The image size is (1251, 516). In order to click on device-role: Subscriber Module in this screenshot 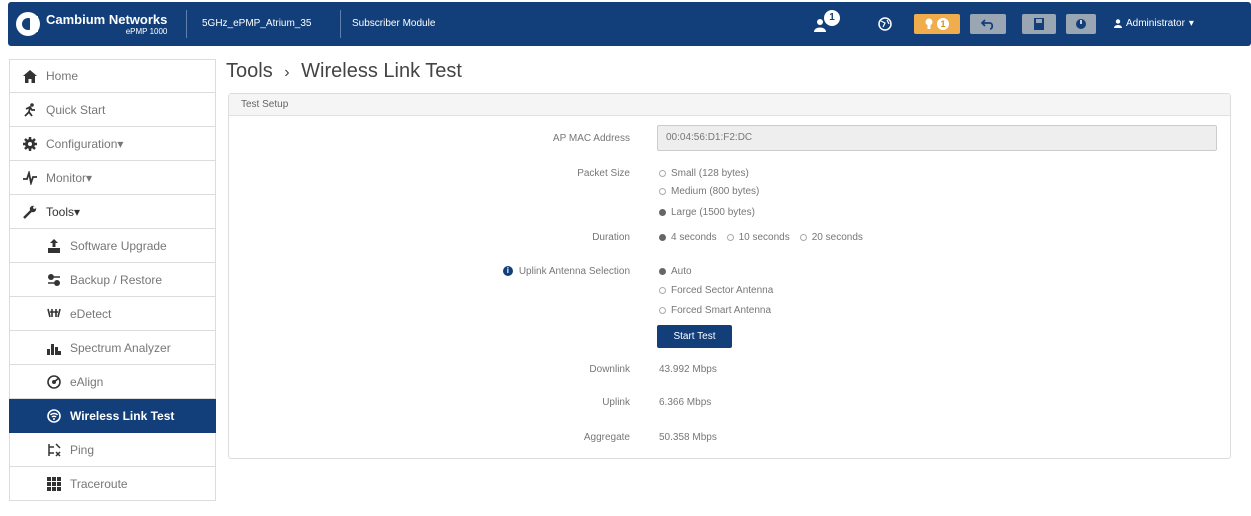, I will do `click(394, 23)`.